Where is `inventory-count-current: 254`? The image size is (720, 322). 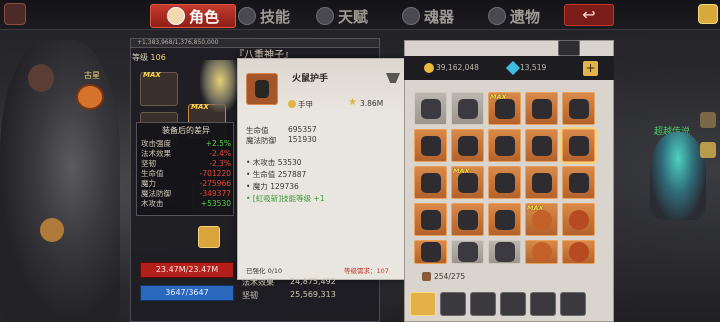 inventory-count-current: 254 is located at coordinates (441, 276).